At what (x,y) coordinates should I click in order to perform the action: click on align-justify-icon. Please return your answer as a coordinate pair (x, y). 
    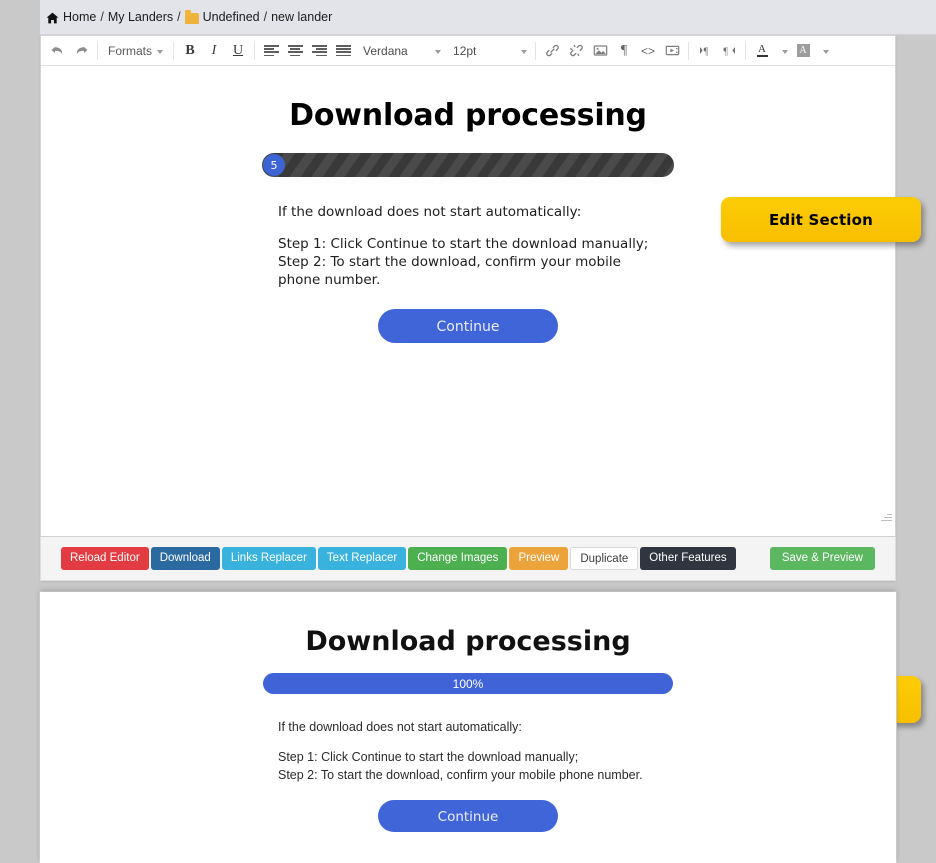
    Looking at the image, I should click on (343, 51).